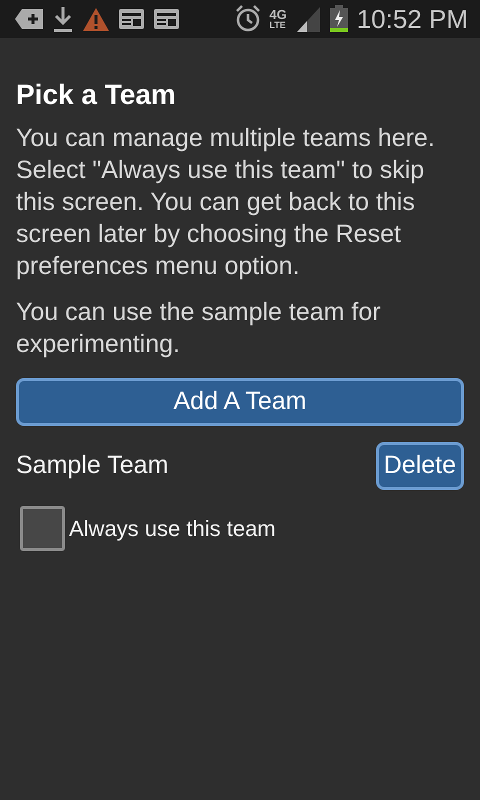 This screenshot has width=480, height=800. I want to click on add-team-button: Add A Team, so click(240, 402).